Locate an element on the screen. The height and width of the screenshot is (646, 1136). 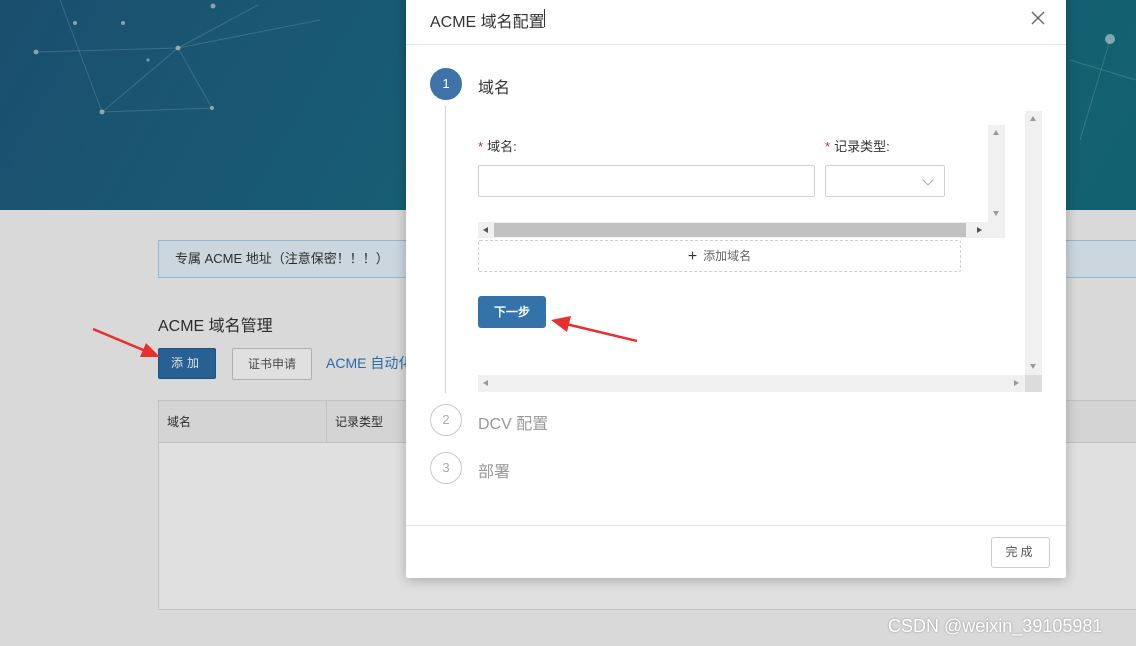
text-cursor is located at coordinates (544, 18).